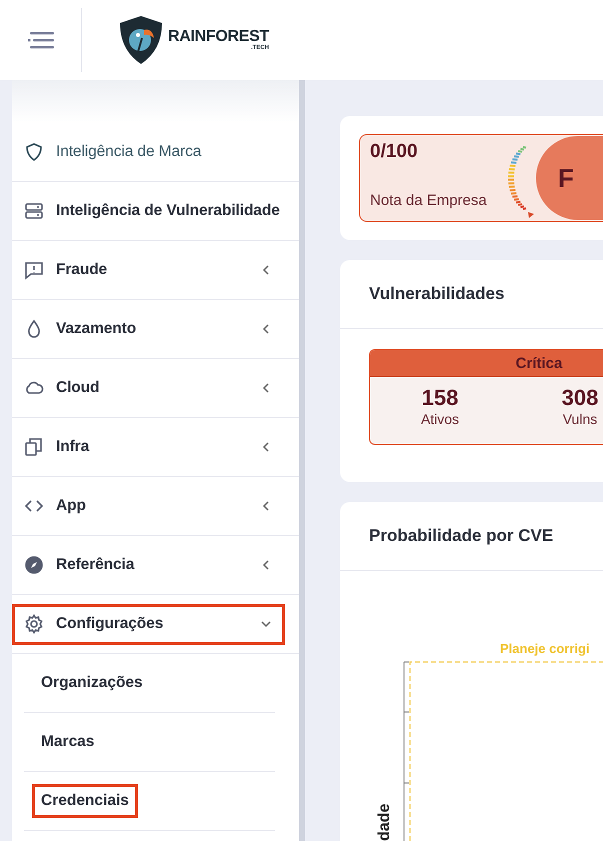 The image size is (603, 841). I want to click on sidebar-item: Fraude, so click(148, 270).